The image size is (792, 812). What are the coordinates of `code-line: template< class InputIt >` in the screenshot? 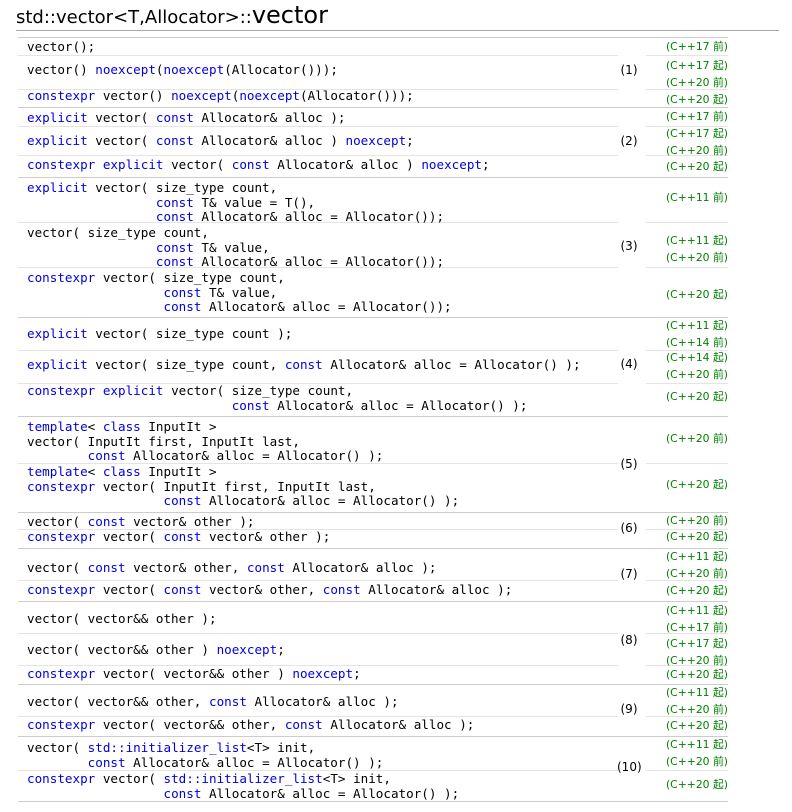 It's located at (122, 427).